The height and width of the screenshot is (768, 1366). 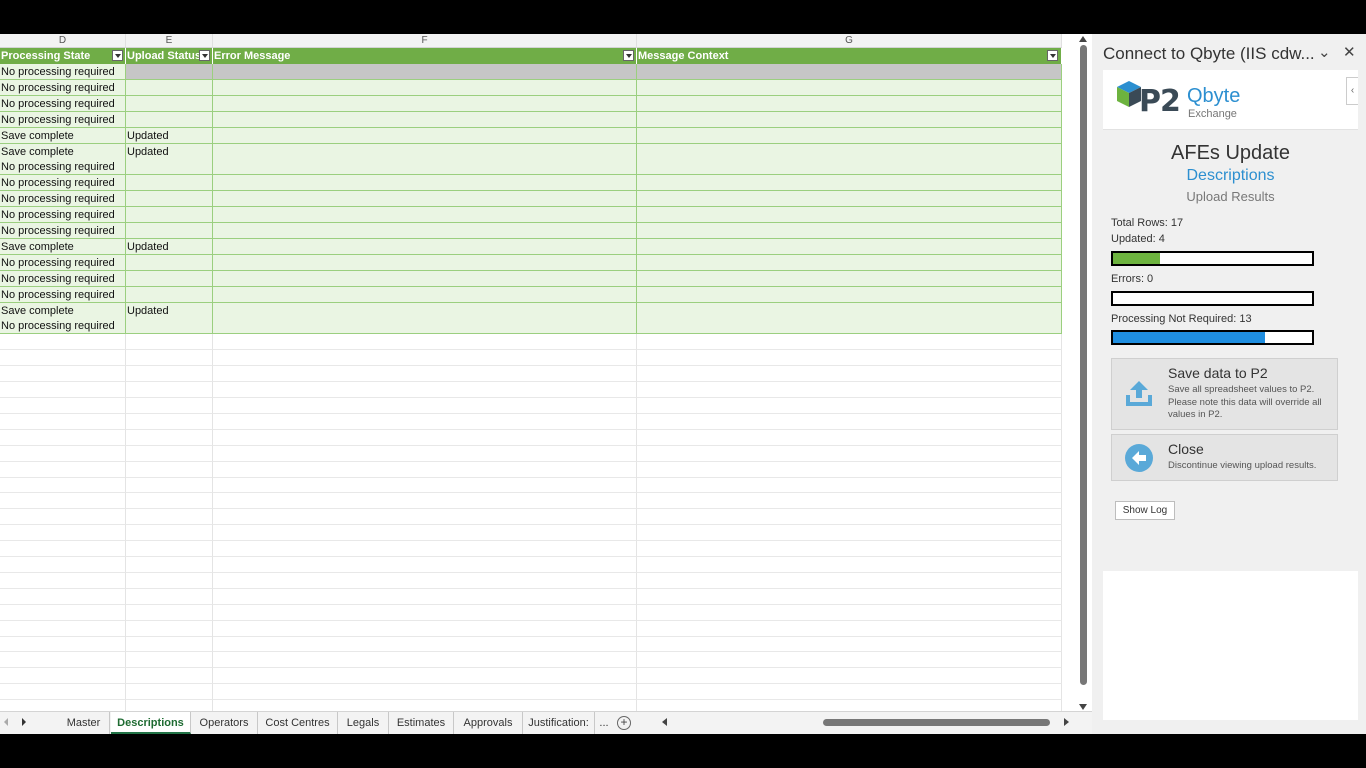 What do you see at coordinates (169, 246) in the screenshot?
I see `table-cell: Updated` at bounding box center [169, 246].